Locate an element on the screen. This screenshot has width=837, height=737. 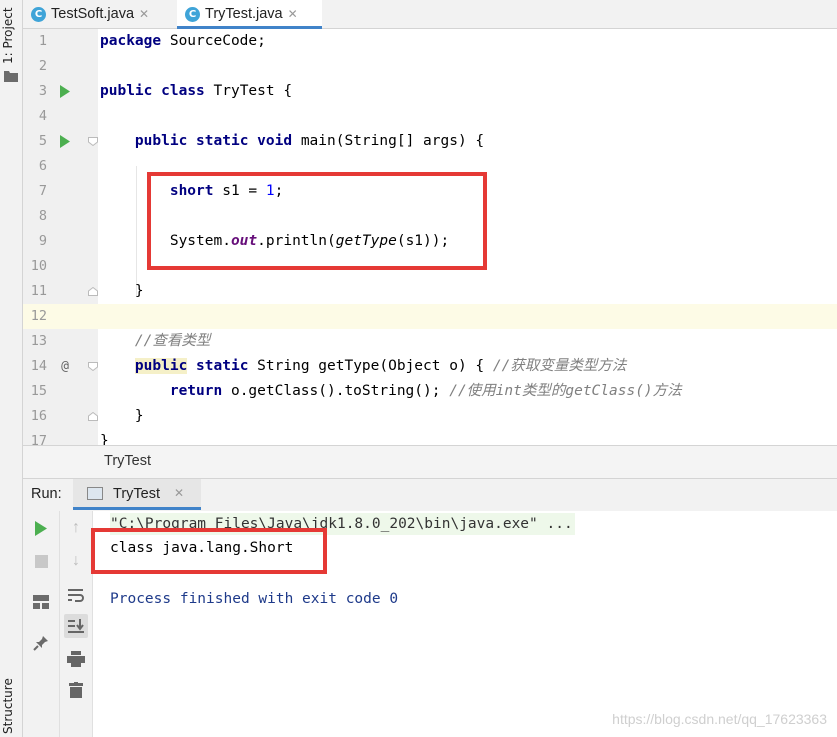
run-label: Run: is located at coordinates (46, 494).